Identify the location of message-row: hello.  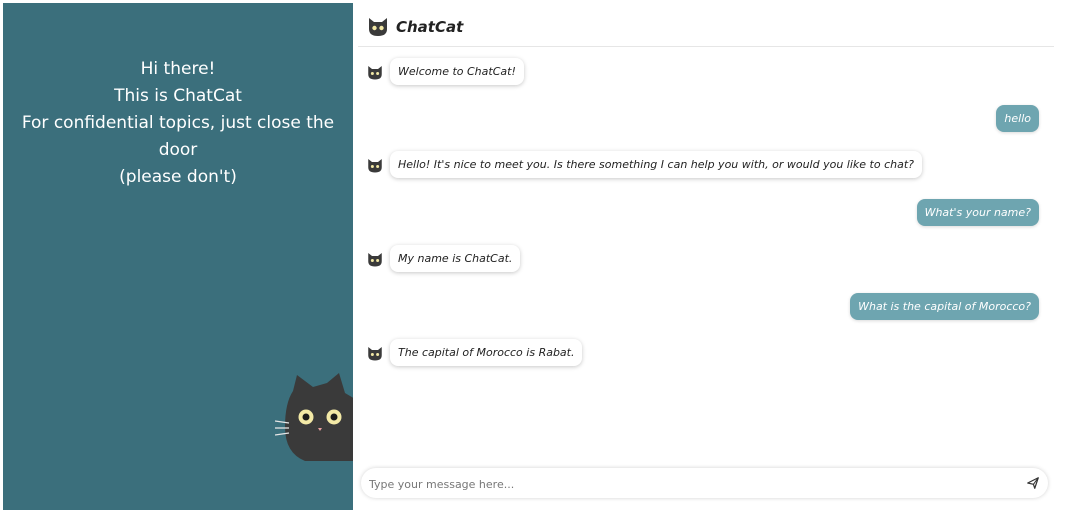
(706, 120).